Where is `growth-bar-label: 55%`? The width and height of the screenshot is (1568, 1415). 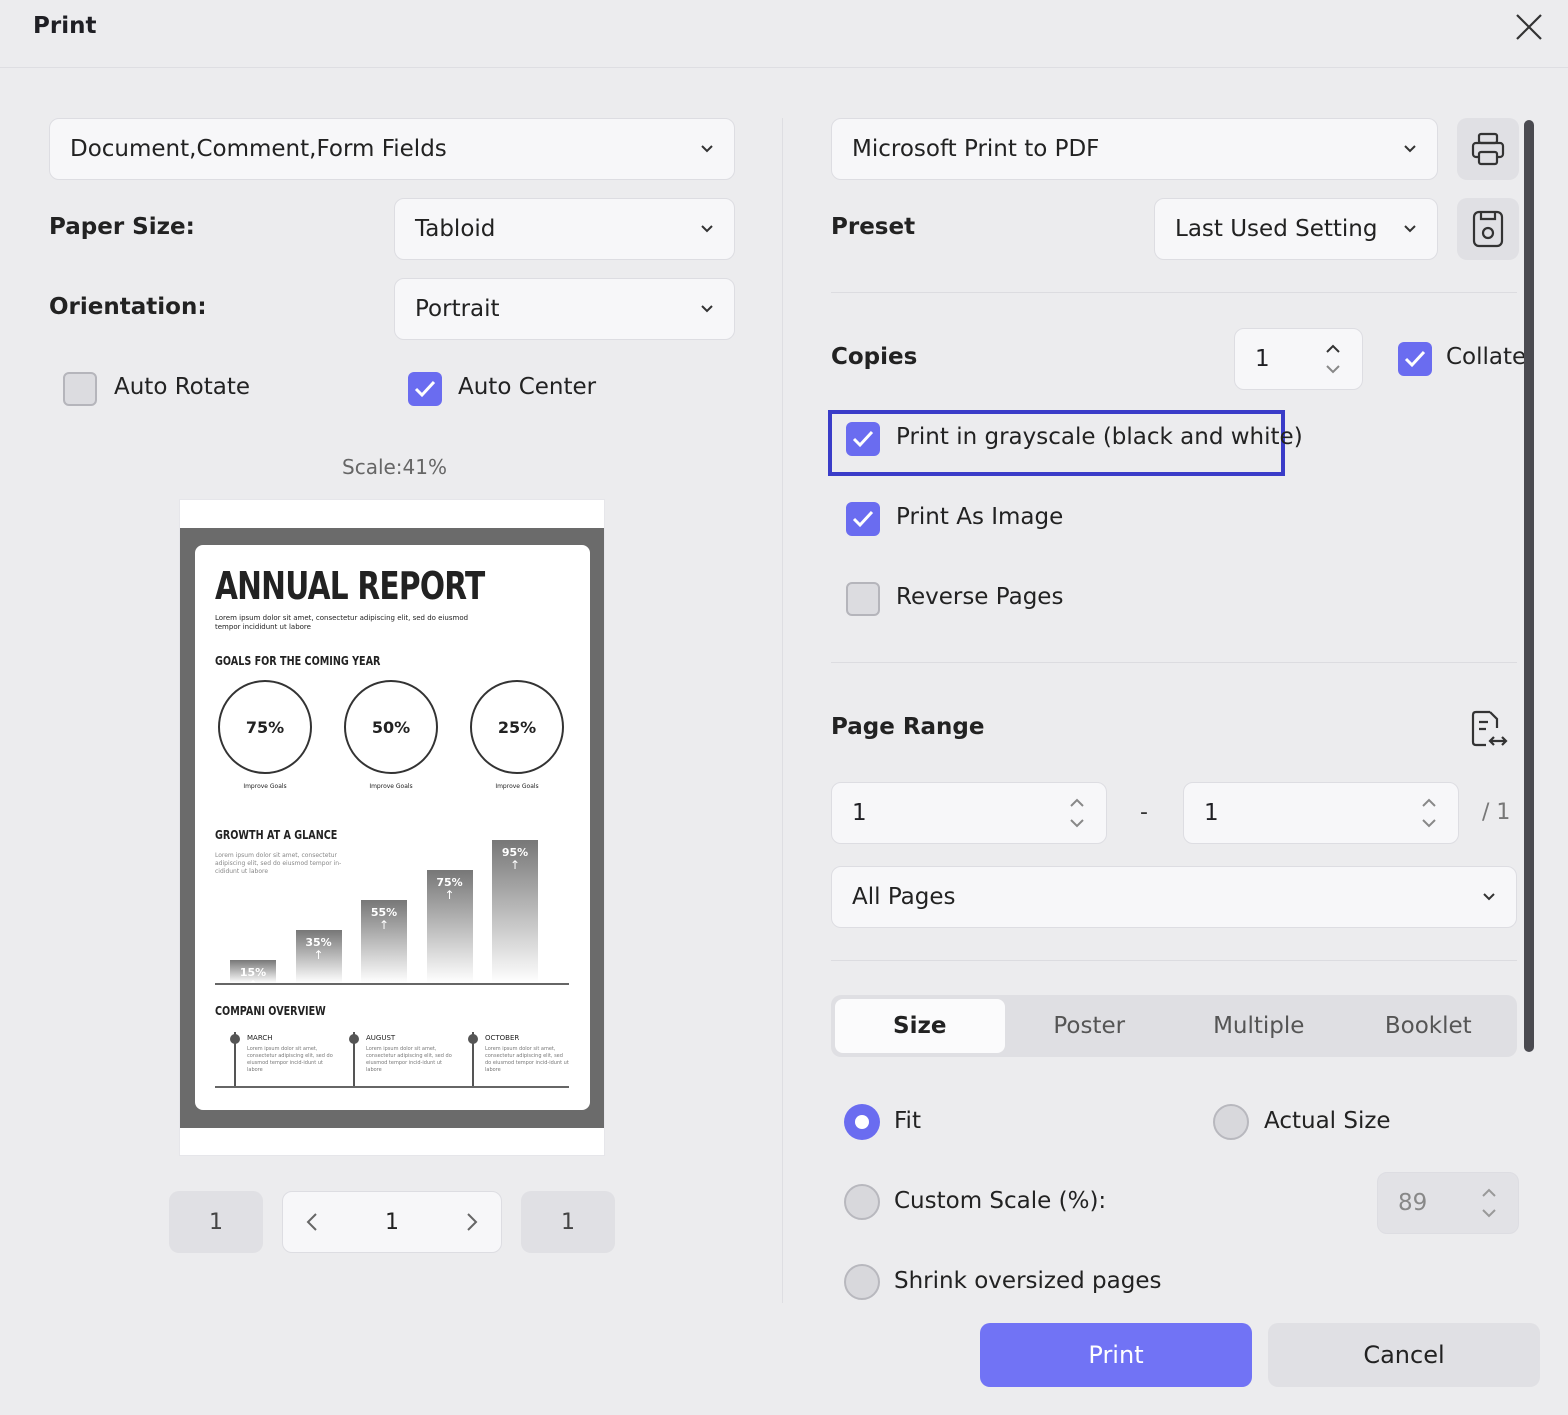 growth-bar-label: 55% is located at coordinates (384, 912).